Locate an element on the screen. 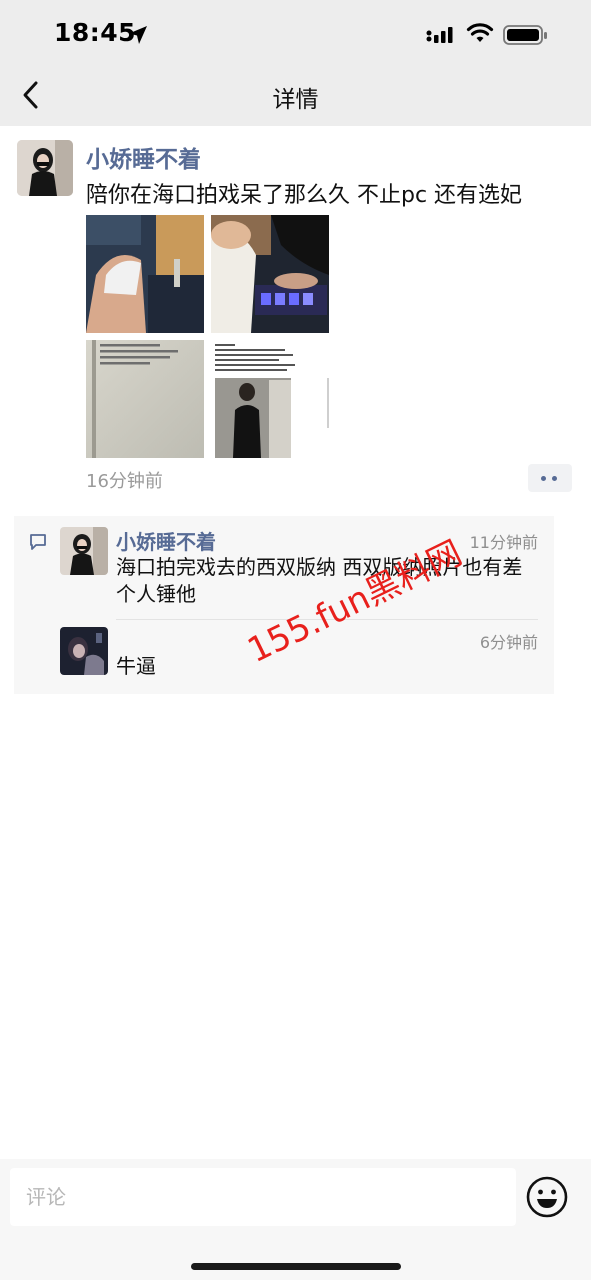 The image size is (591, 1280). post-text: 陪你在海口拍戏呆了那么久 不止pc 还有选妃 is located at coordinates (304, 195).